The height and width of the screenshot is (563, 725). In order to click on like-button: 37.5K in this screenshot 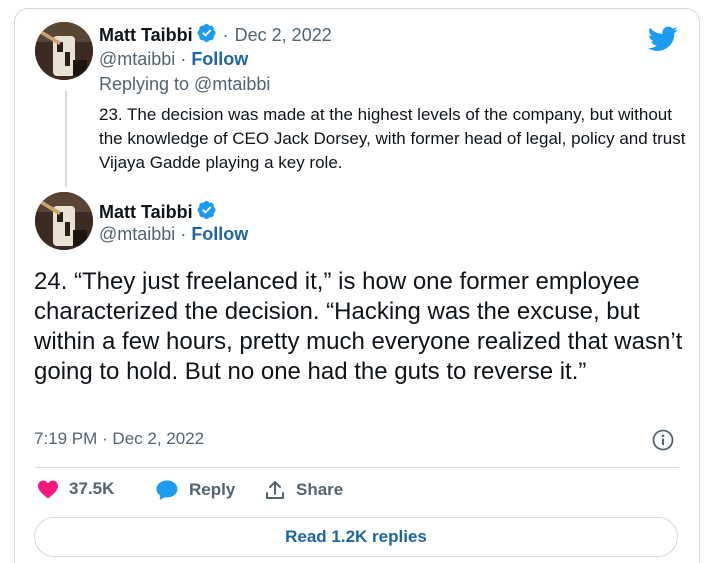, I will do `click(75, 489)`.